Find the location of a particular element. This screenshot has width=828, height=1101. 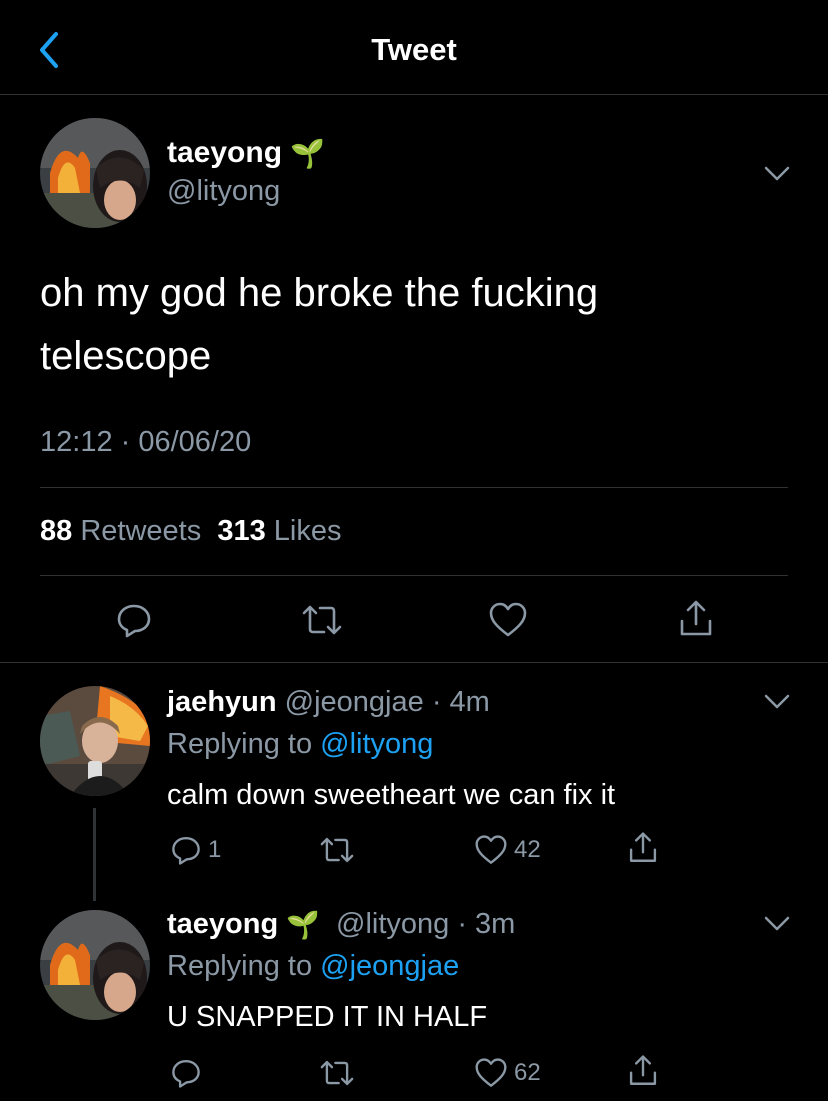

like-count: 62 is located at coordinates (527, 1072).